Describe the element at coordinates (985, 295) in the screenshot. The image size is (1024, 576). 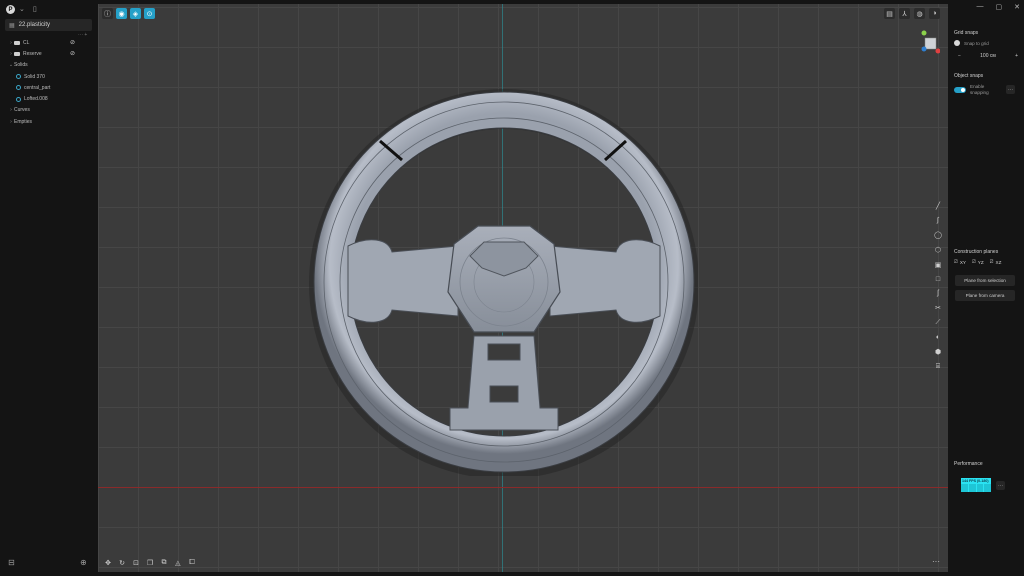
I see `plane-from-camera-button: Plane from camera` at that location.